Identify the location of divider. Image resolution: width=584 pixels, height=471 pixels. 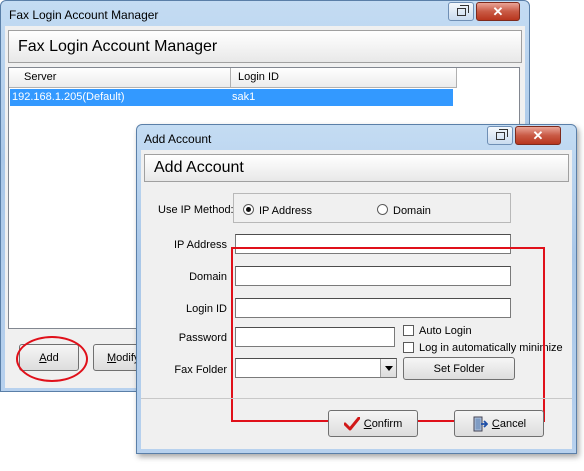
(356, 398).